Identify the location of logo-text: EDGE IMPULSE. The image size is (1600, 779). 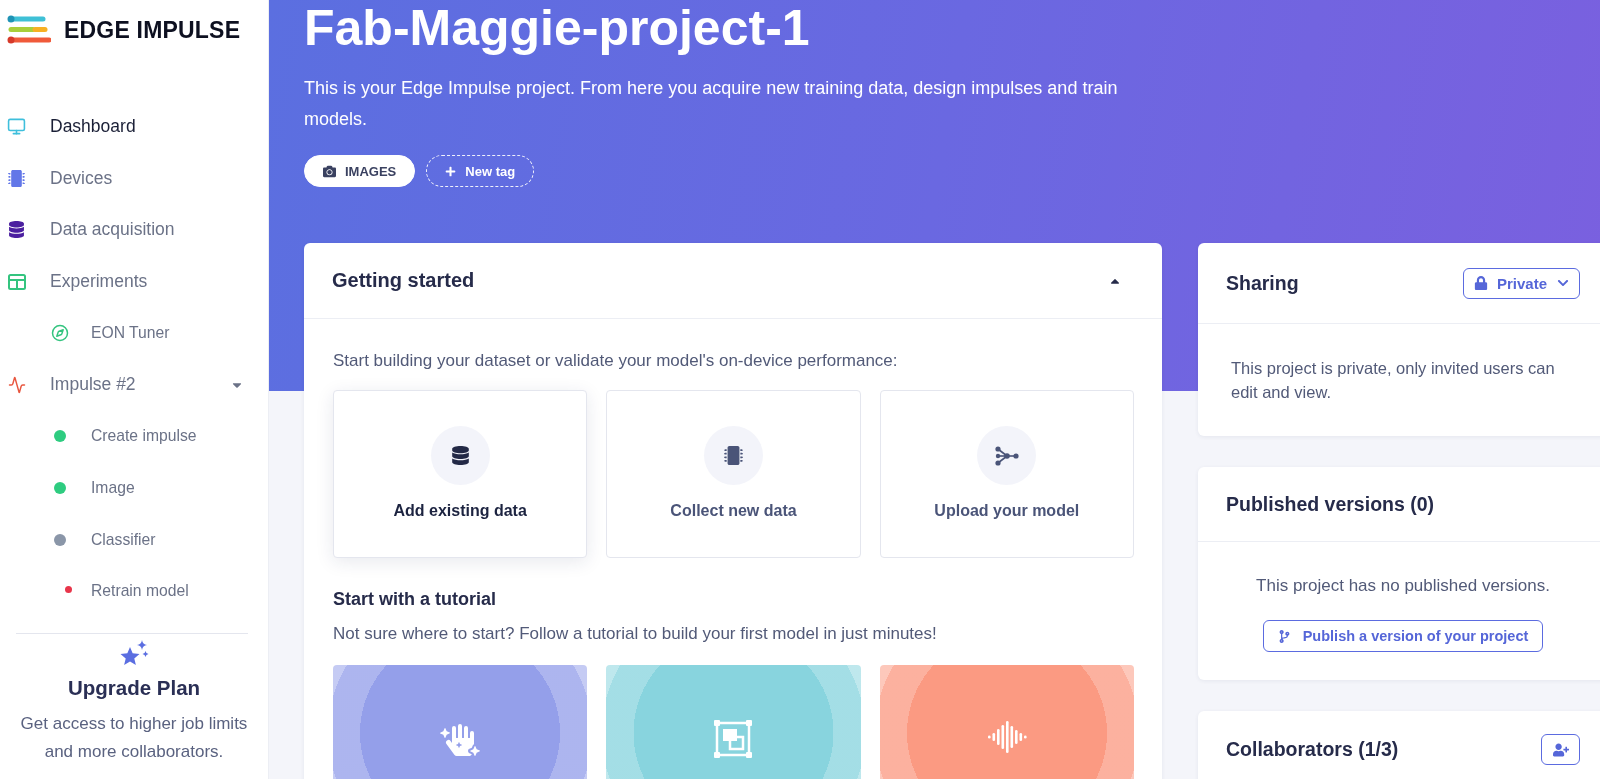
(152, 30).